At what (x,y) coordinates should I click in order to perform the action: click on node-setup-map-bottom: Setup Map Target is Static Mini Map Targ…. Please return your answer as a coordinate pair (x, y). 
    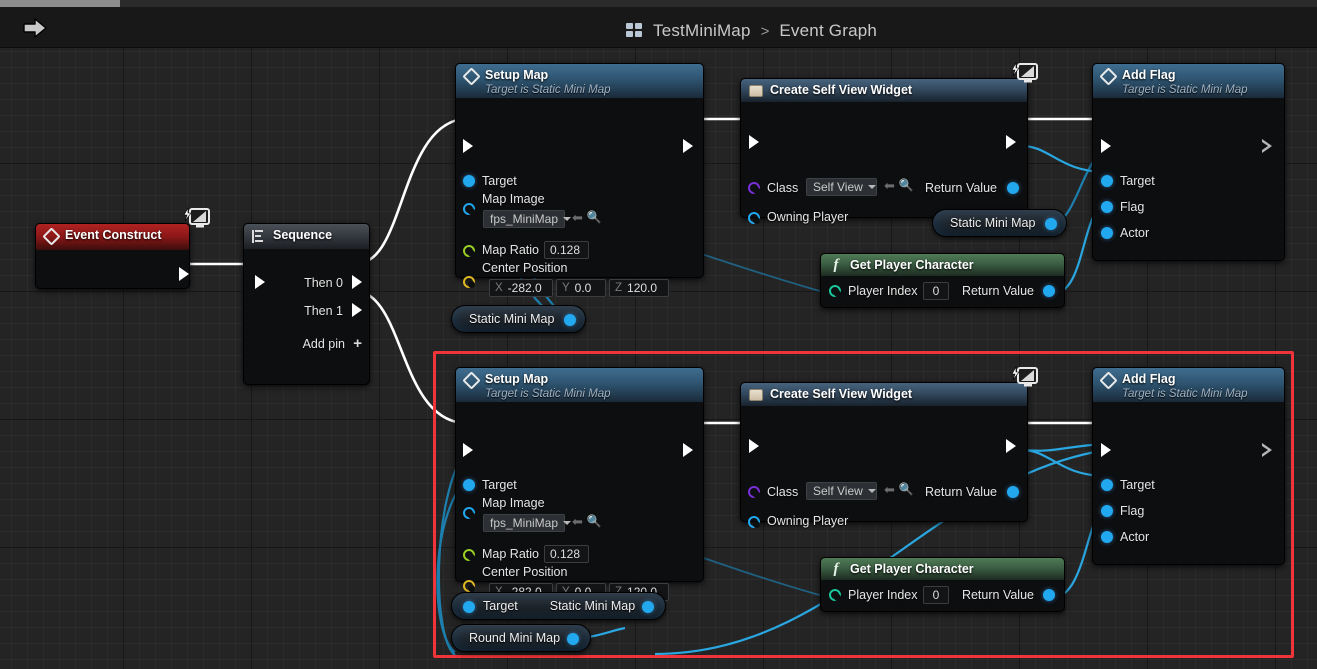
    Looking at the image, I should click on (579, 484).